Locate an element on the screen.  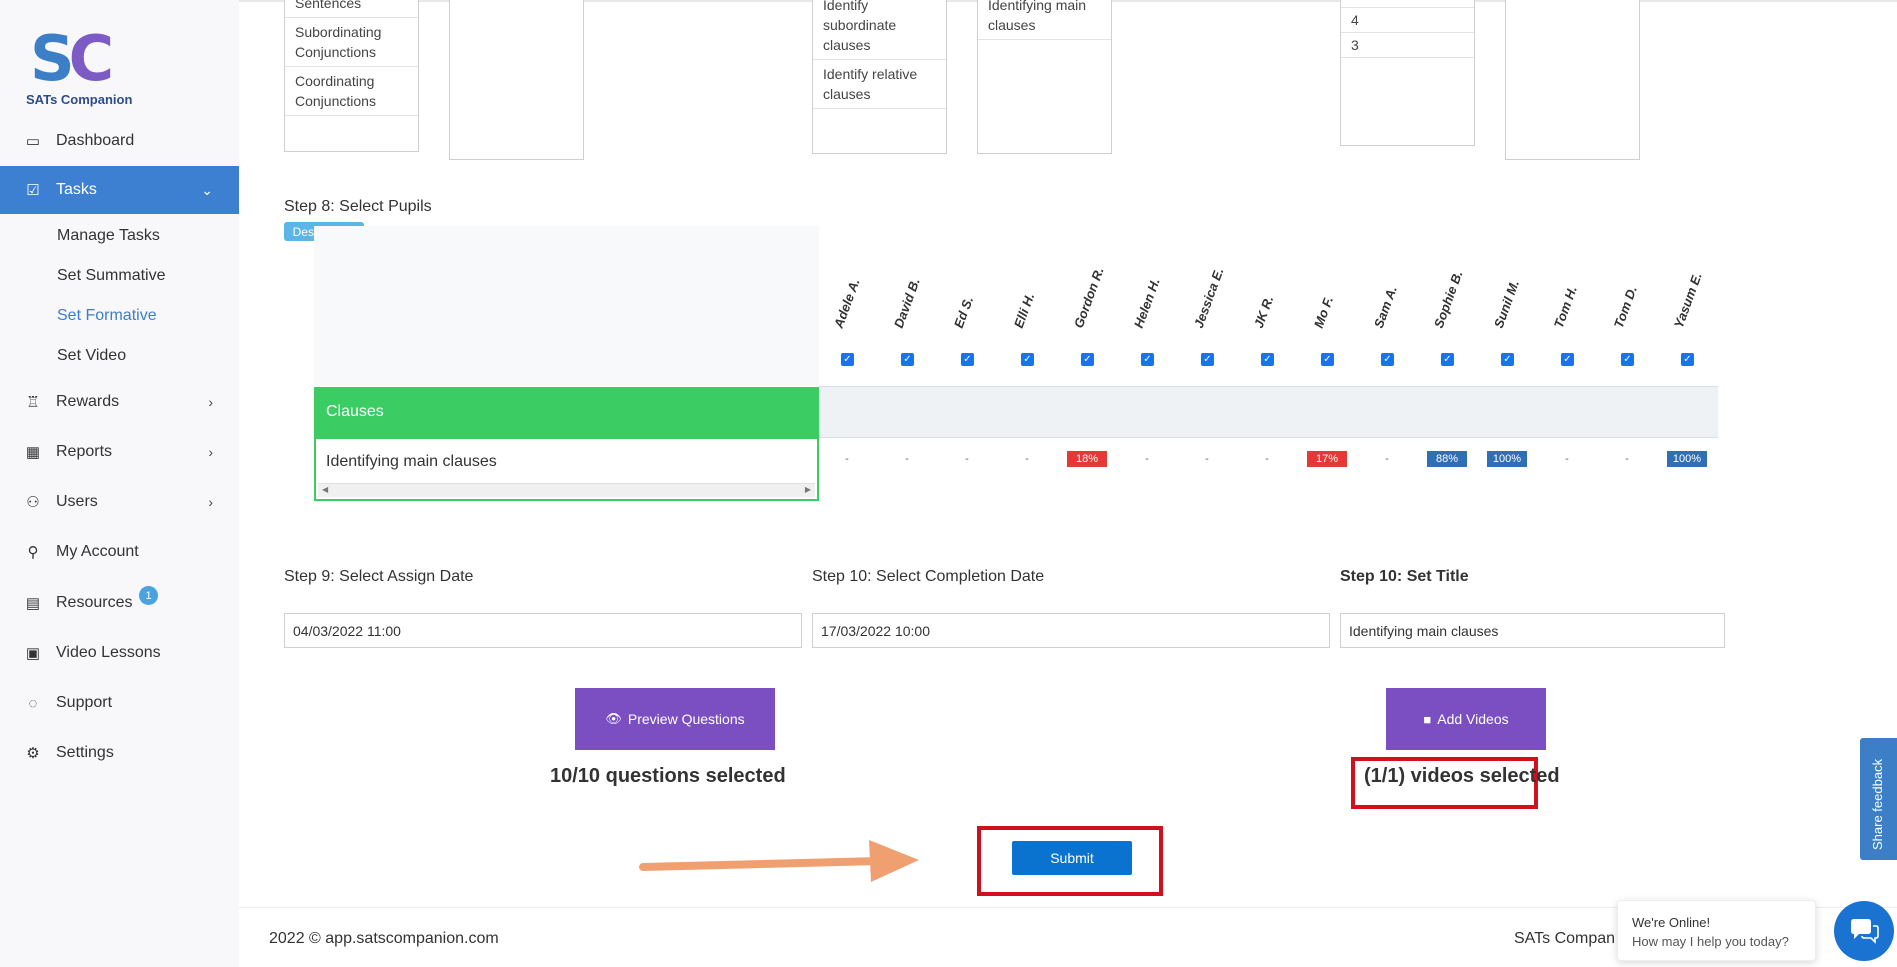
pupil-name-header: Sunil M. is located at coordinates (1508, 295).